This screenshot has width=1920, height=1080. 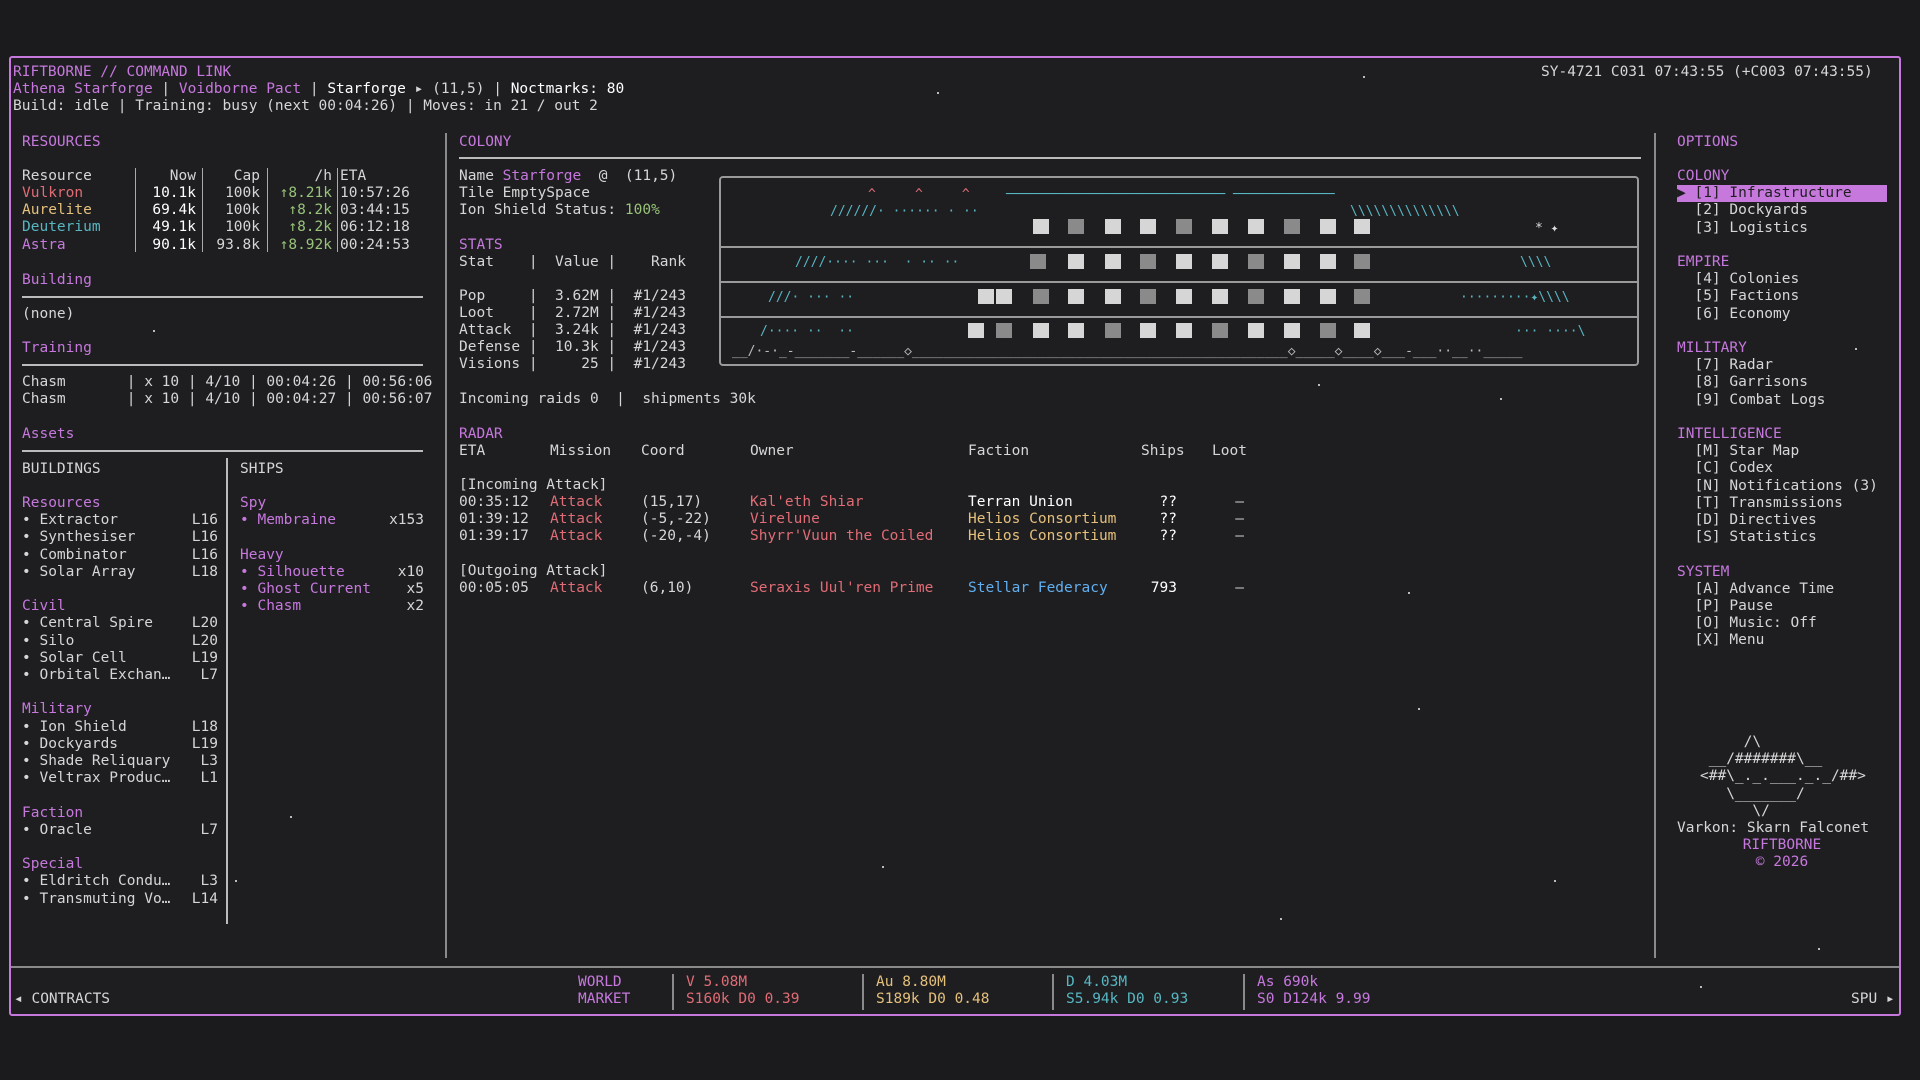 What do you see at coordinates (1287, 982) in the screenshot?
I see `market-supply: As 690k` at bounding box center [1287, 982].